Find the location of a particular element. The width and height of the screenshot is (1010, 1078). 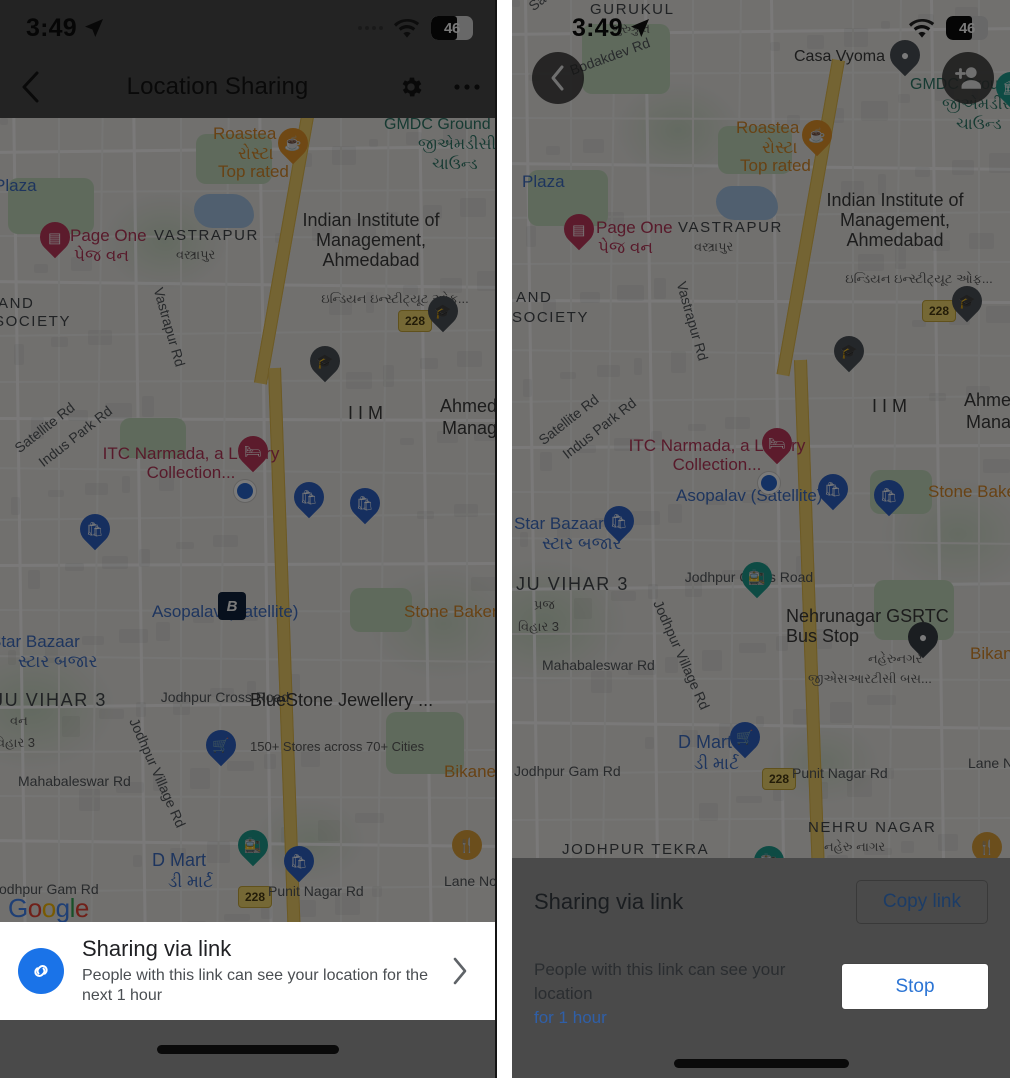

map-back-button is located at coordinates (558, 78).